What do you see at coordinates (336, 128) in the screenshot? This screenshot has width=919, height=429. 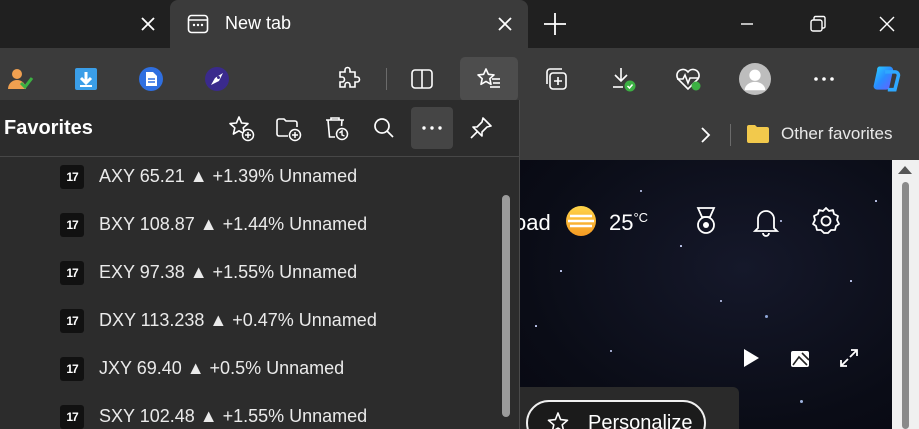 I see `deleted-favorites-icon` at bounding box center [336, 128].